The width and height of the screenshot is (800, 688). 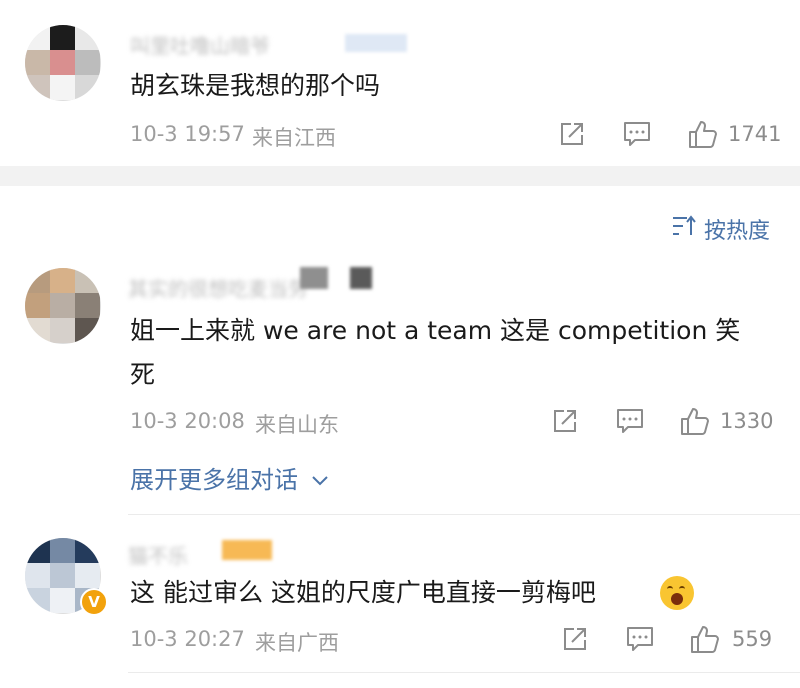 I want to click on comment-text: 这 能过审么 这姐的尺度广电直接一剪梅吧, so click(x=363, y=592).